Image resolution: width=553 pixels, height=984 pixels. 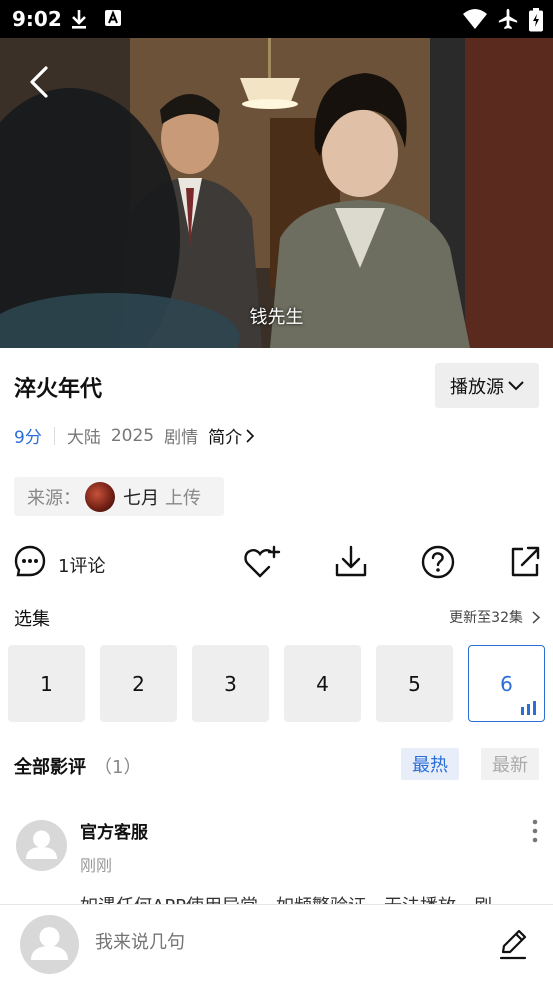 What do you see at coordinates (285, 942) in the screenshot?
I see `comment-input` at bounding box center [285, 942].